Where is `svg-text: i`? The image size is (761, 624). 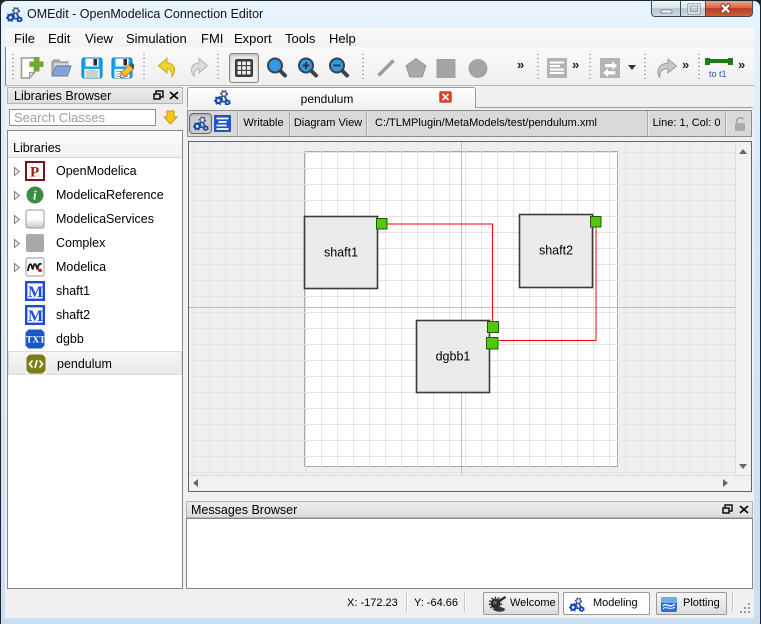 svg-text: i is located at coordinates (35, 195).